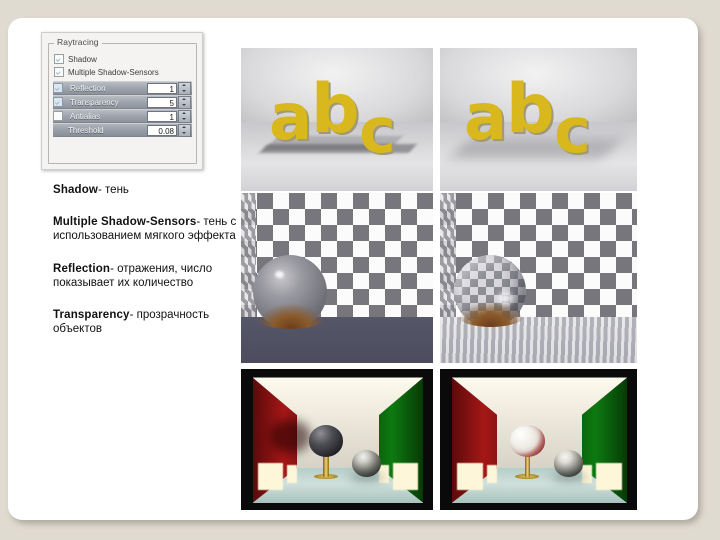  I want to click on value-row-transparency: Transparency 5, so click(122, 102).